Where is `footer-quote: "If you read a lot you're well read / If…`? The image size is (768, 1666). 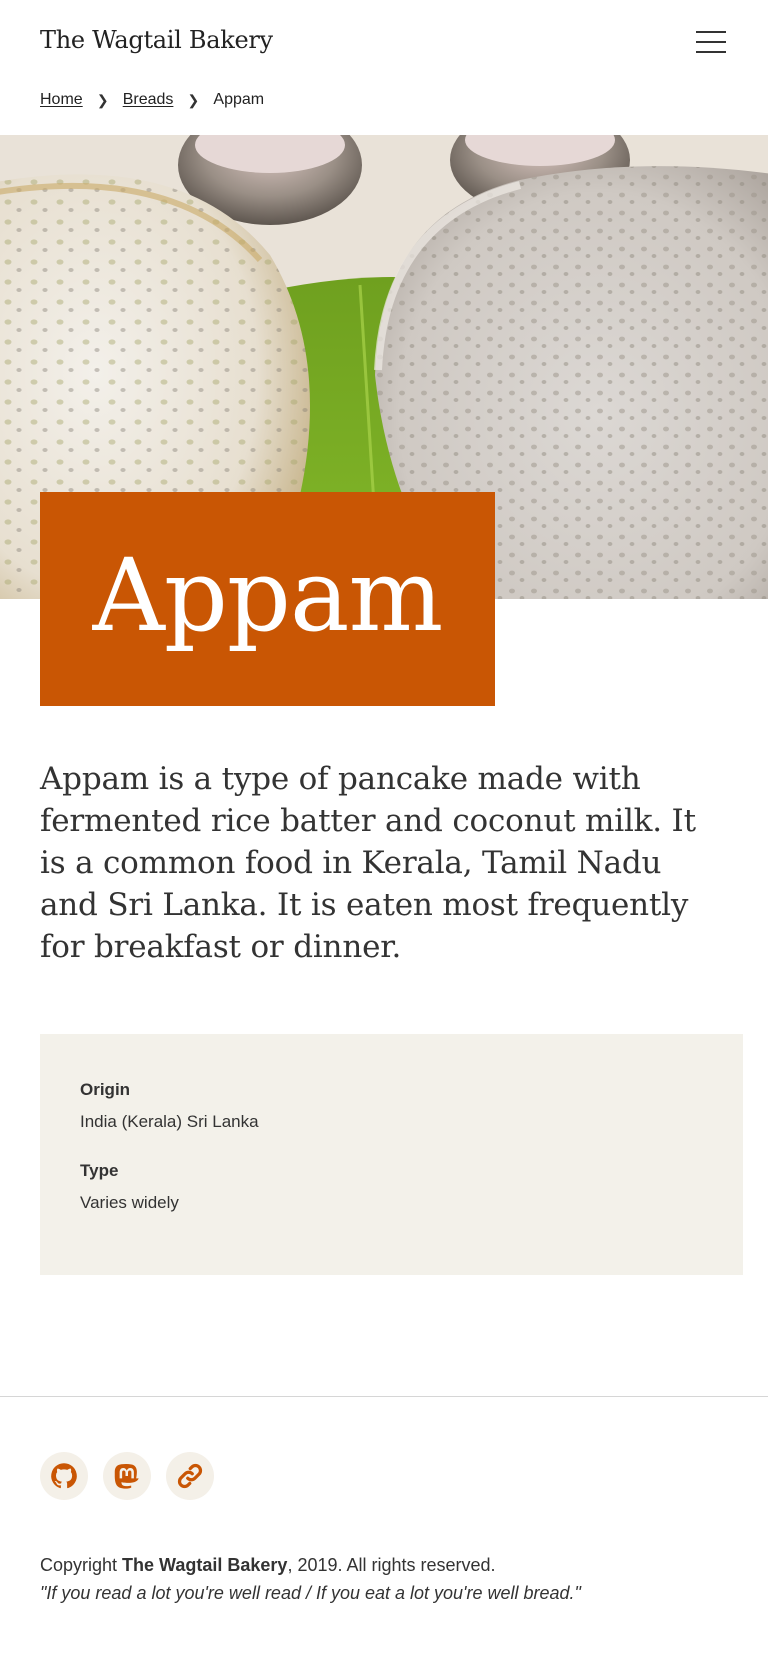
footer-quote: "If you read a lot you're well read / If… is located at coordinates (310, 1593).